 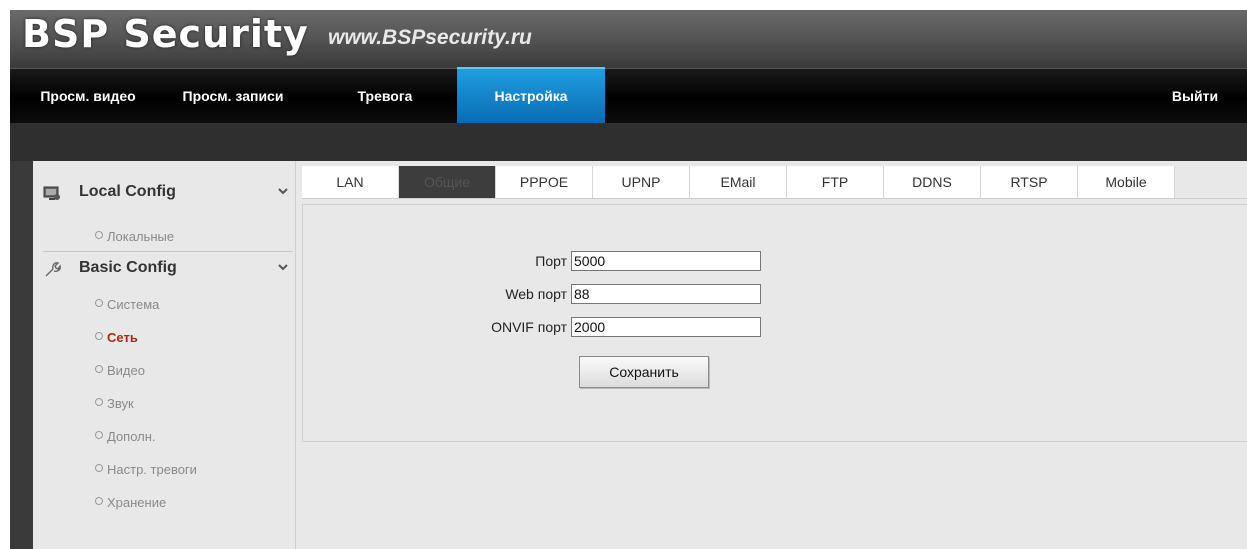 What do you see at coordinates (233, 96) in the screenshot?
I see `nav-playback: Просм. записи` at bounding box center [233, 96].